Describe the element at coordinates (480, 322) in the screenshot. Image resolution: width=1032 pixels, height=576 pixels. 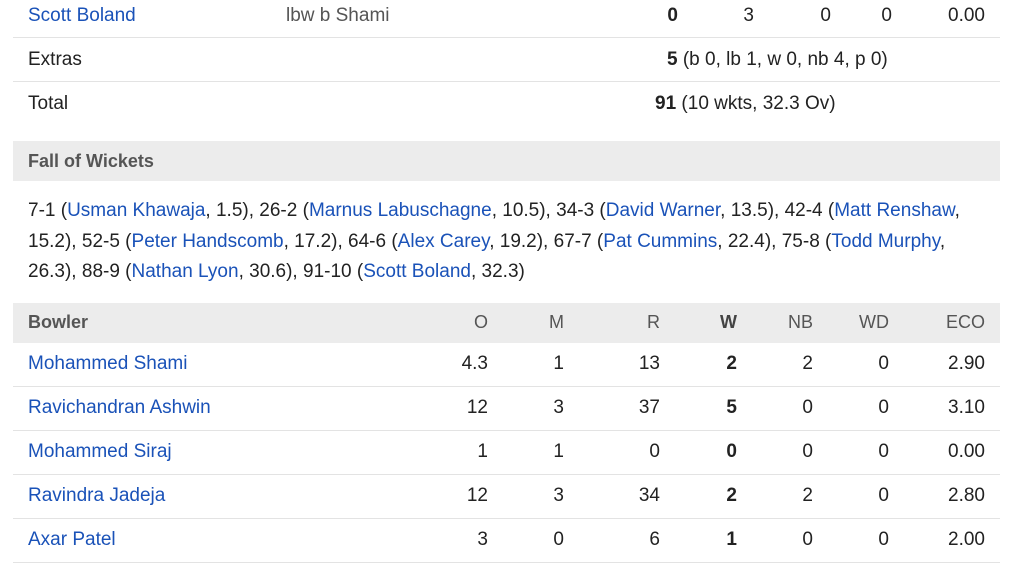
I see `overs-column-header: O` at that location.